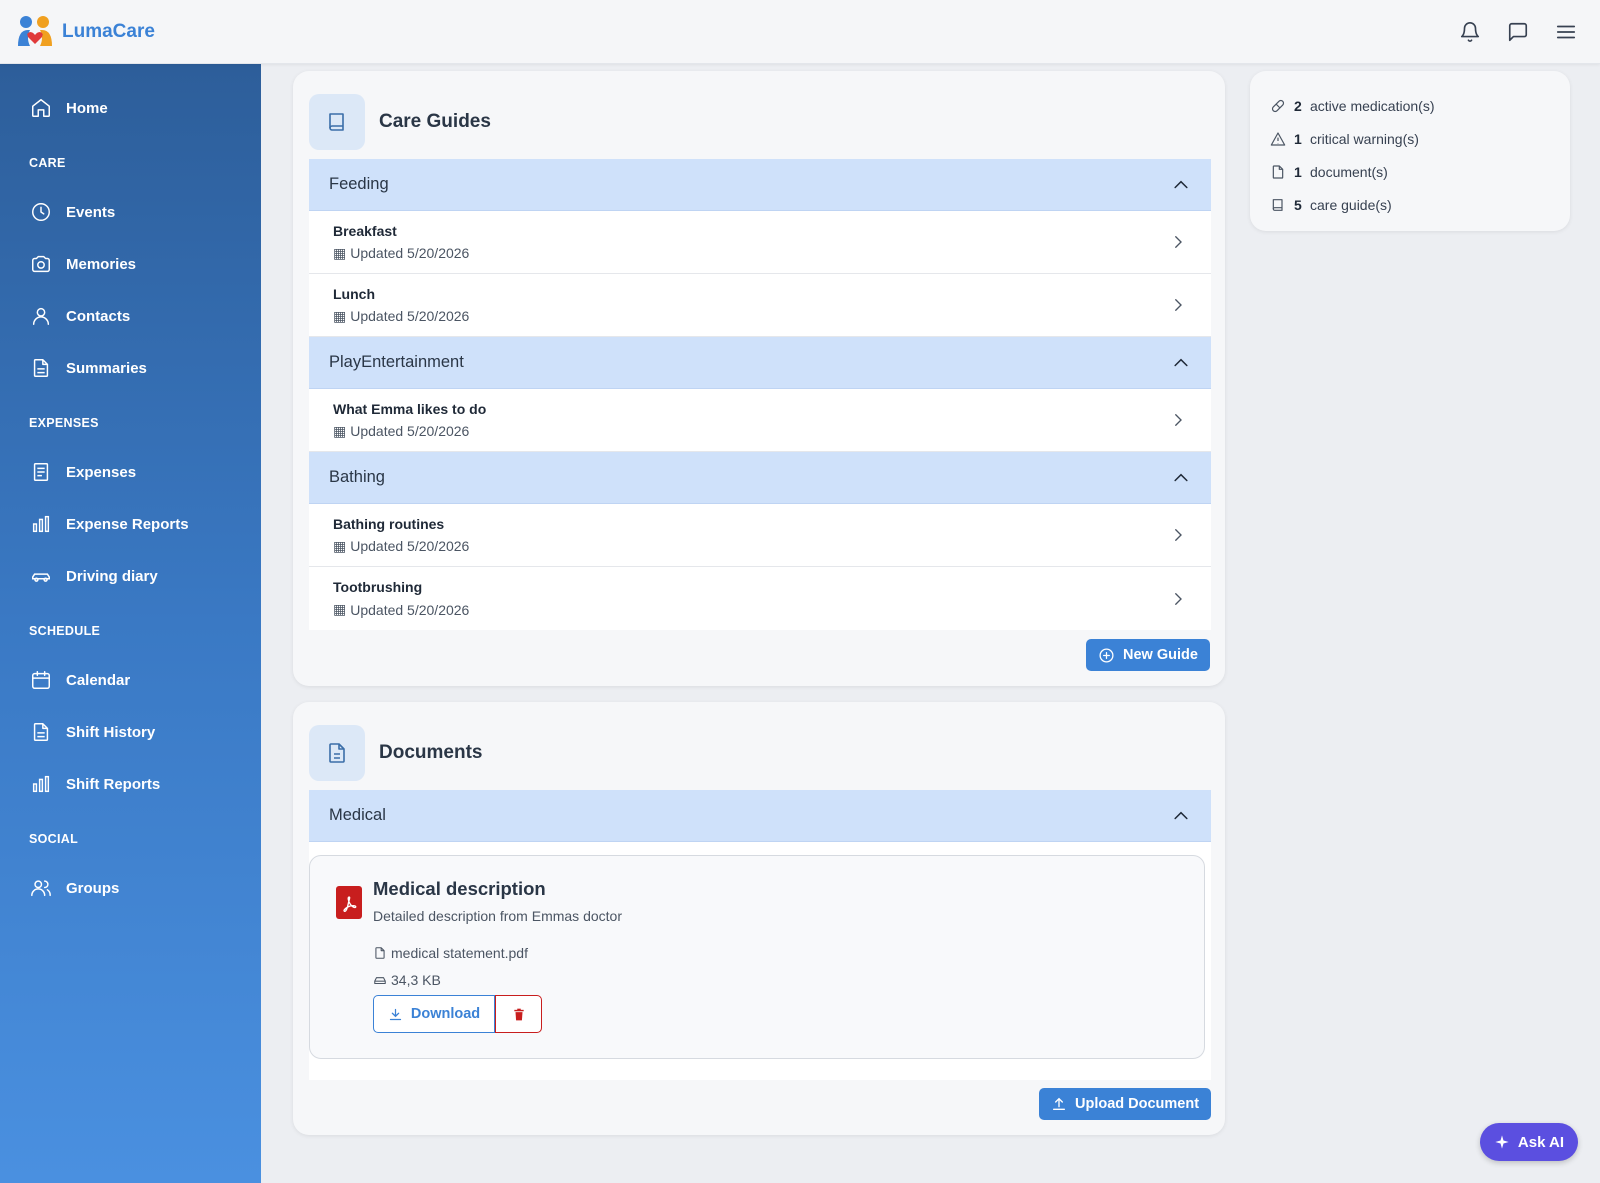  What do you see at coordinates (389, 523) in the screenshot?
I see `guide-title: Bathing routines` at bounding box center [389, 523].